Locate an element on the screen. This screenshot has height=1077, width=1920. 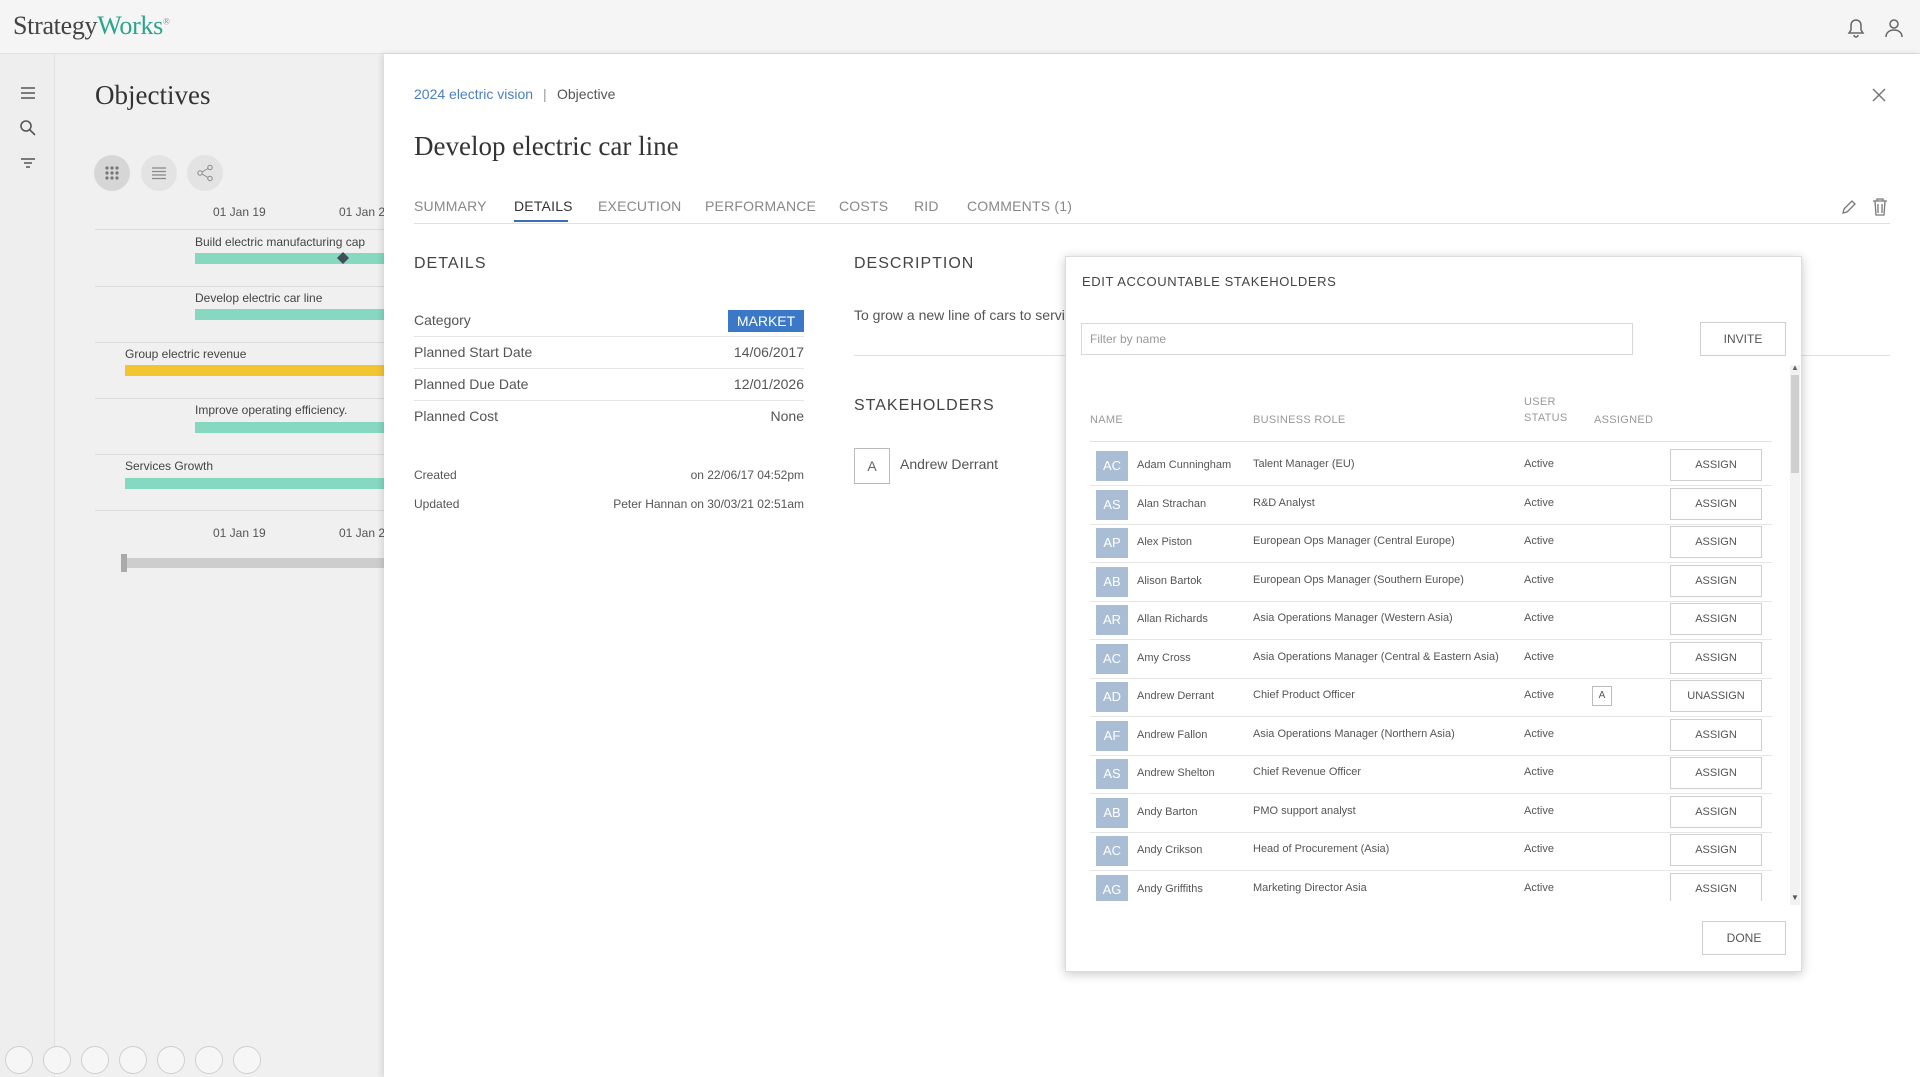
gantt-item-label: Services Growth is located at coordinates (169, 466).